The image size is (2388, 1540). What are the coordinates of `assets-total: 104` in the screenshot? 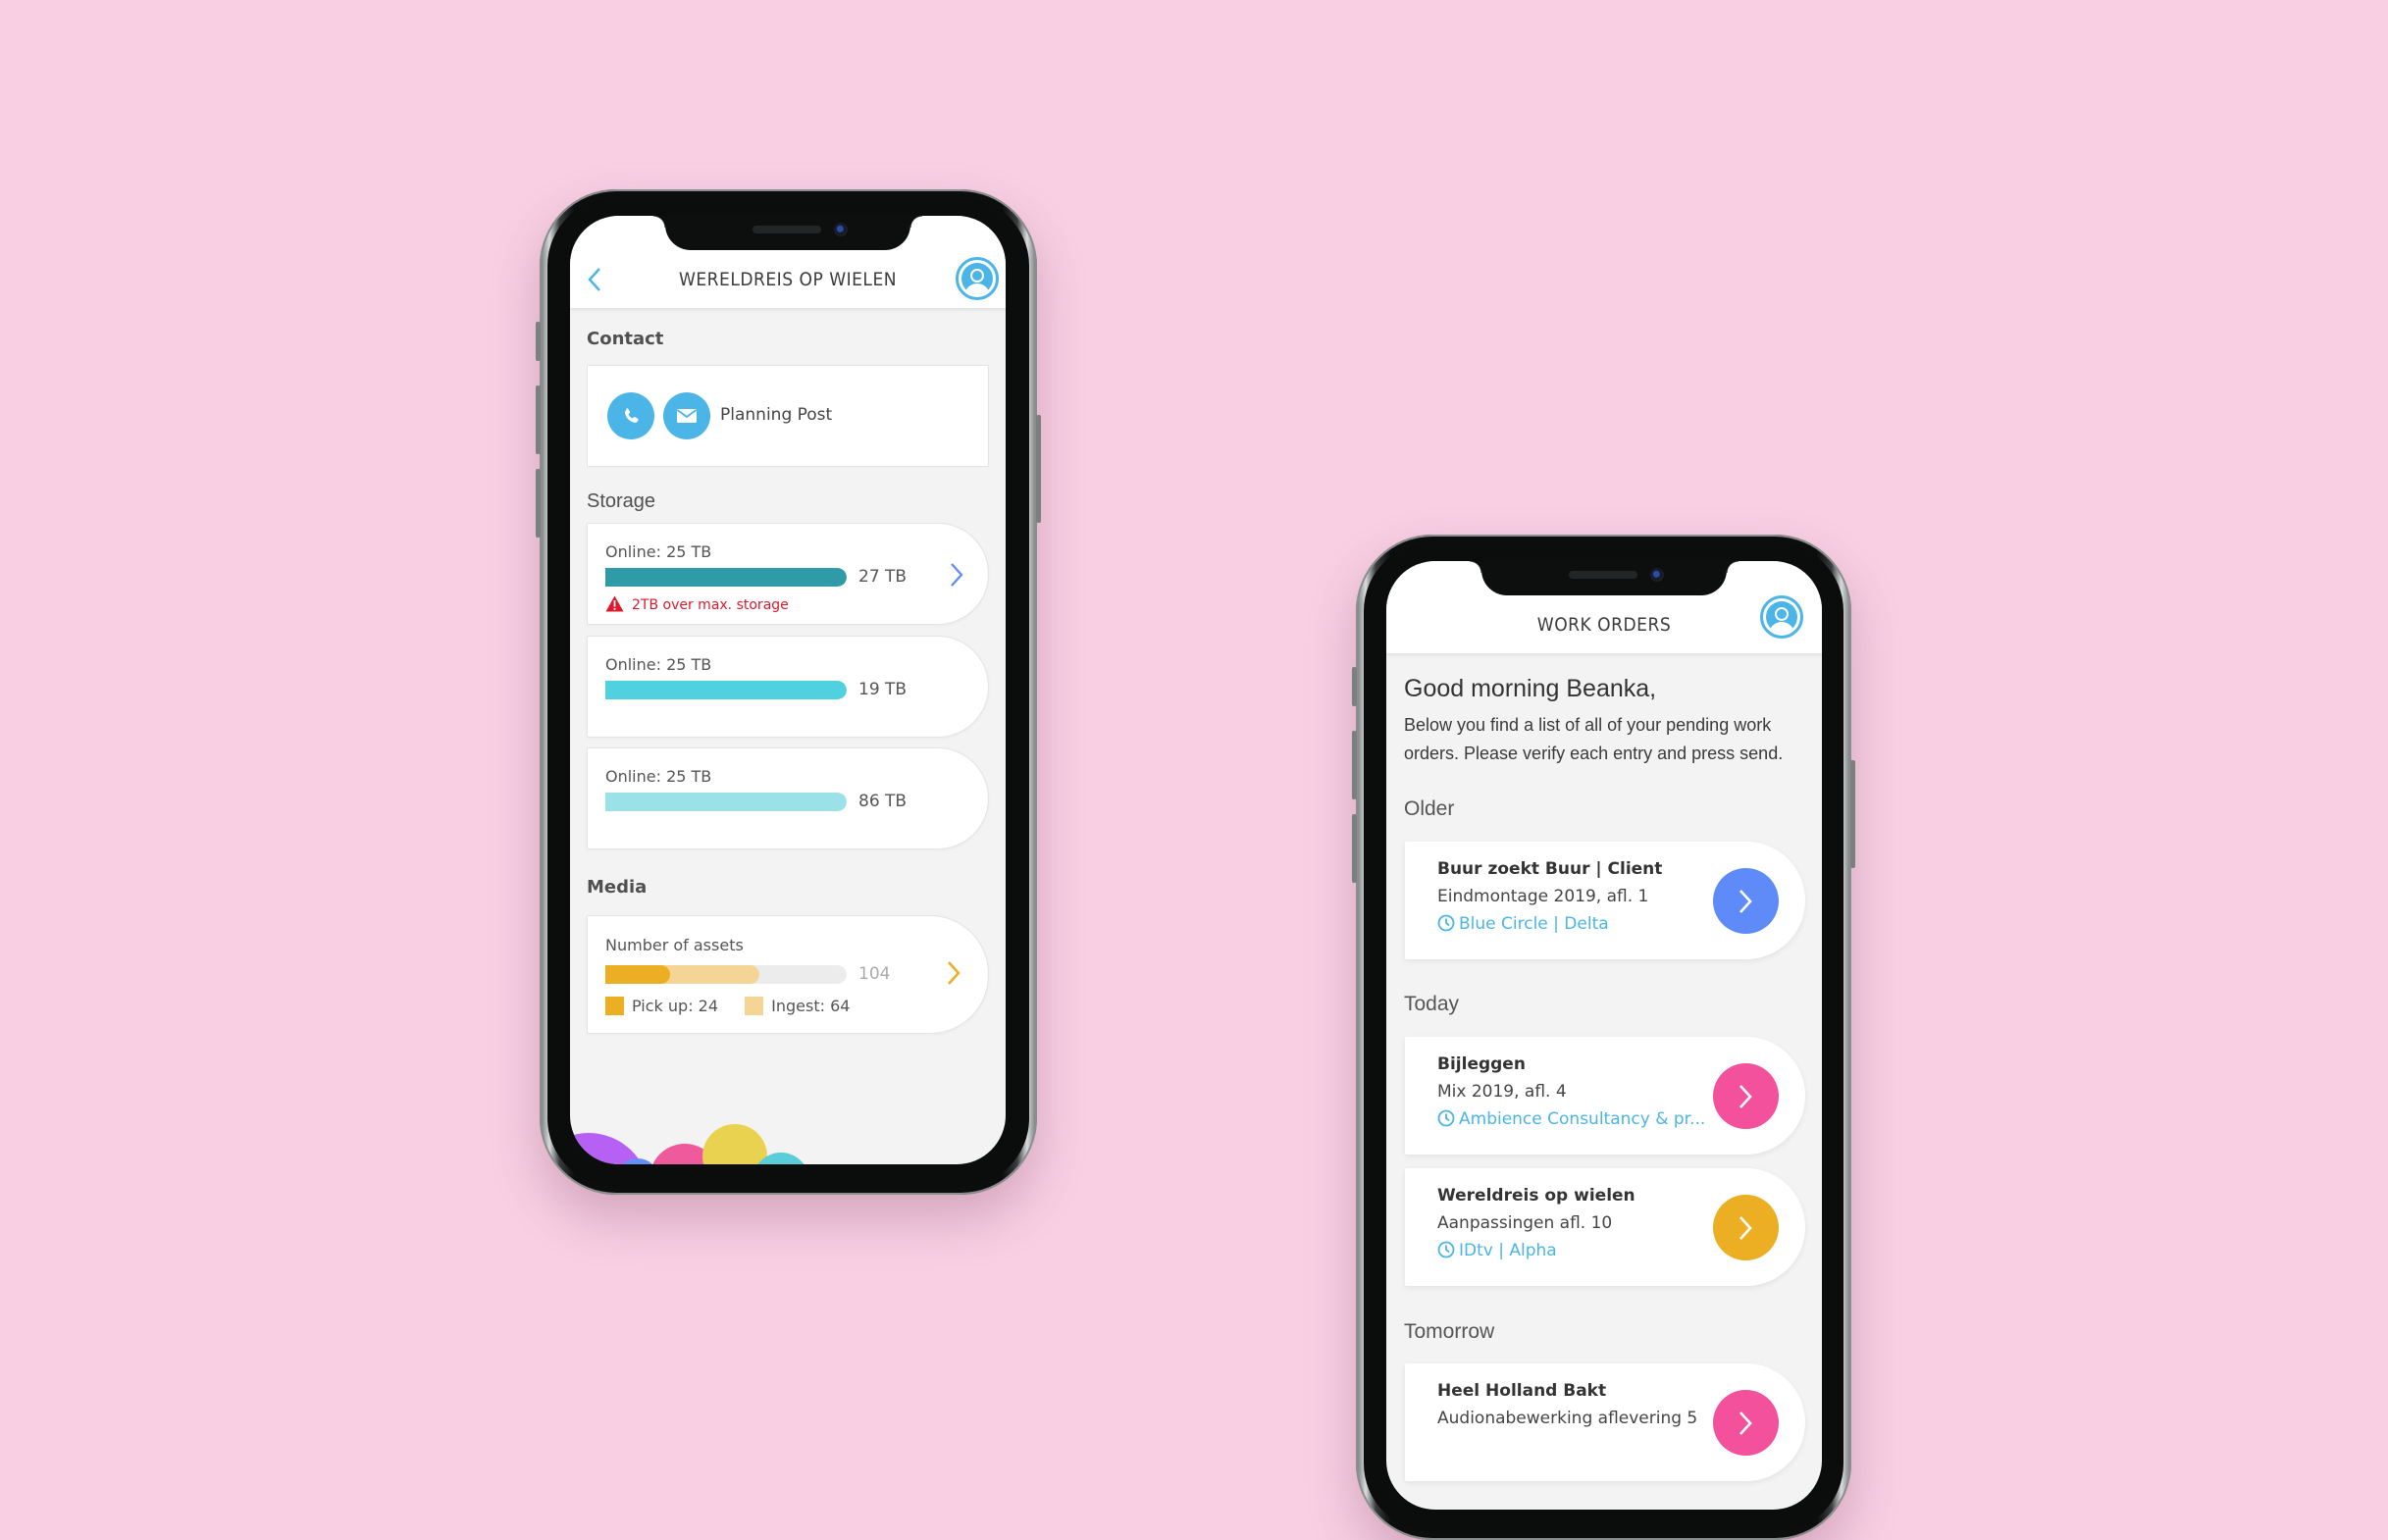 It's located at (874, 974).